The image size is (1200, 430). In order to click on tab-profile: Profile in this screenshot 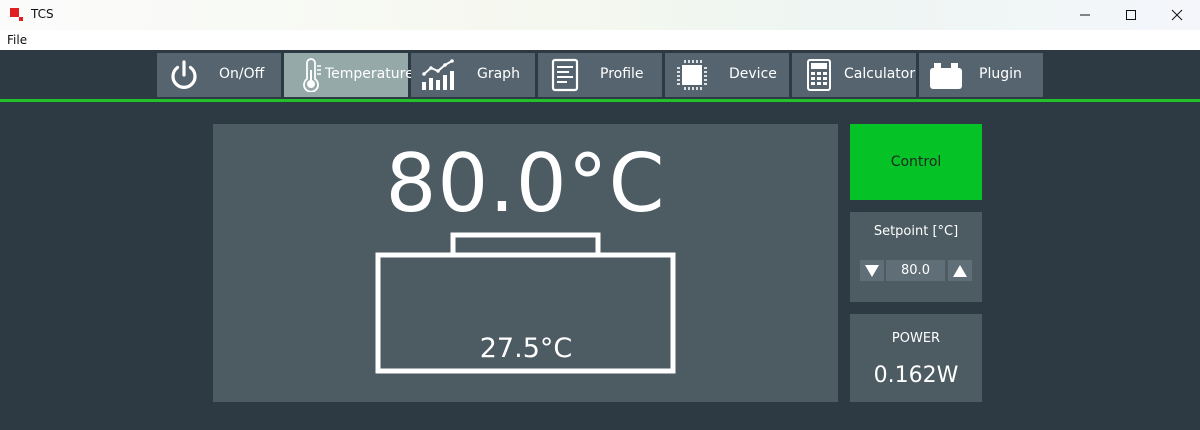, I will do `click(600, 75)`.